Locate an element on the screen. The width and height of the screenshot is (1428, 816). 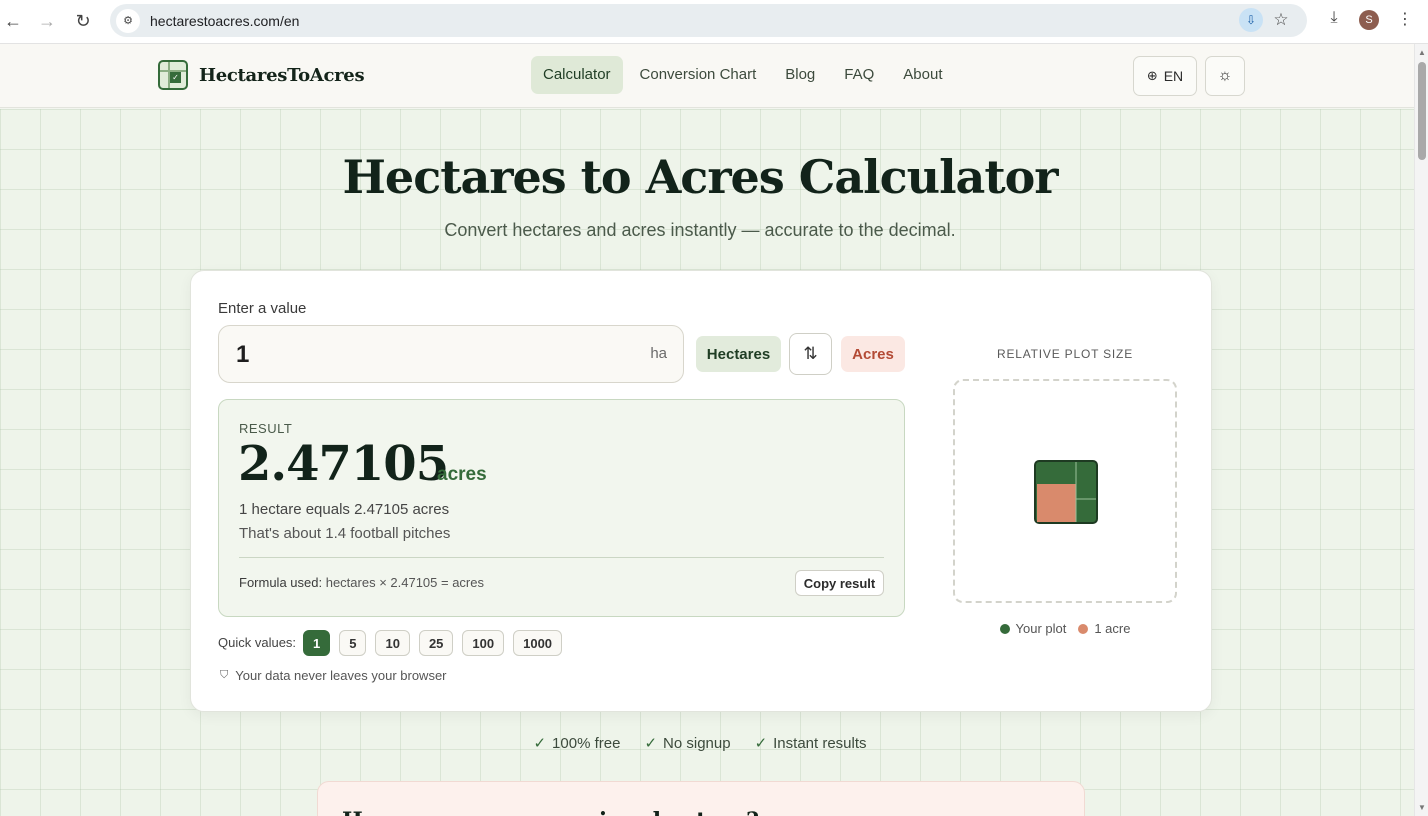
result-value: 2.47105 is located at coordinates (343, 464).